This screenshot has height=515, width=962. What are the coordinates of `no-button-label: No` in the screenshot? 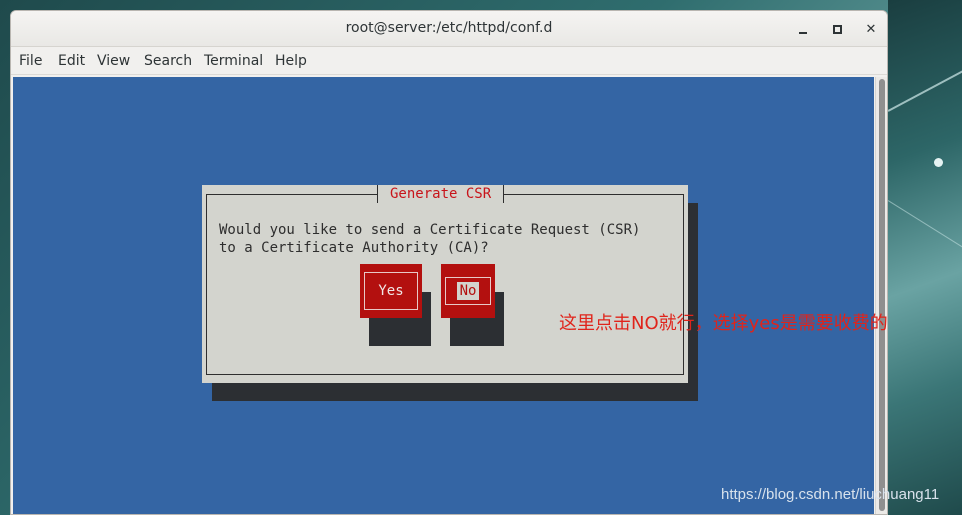 It's located at (468, 291).